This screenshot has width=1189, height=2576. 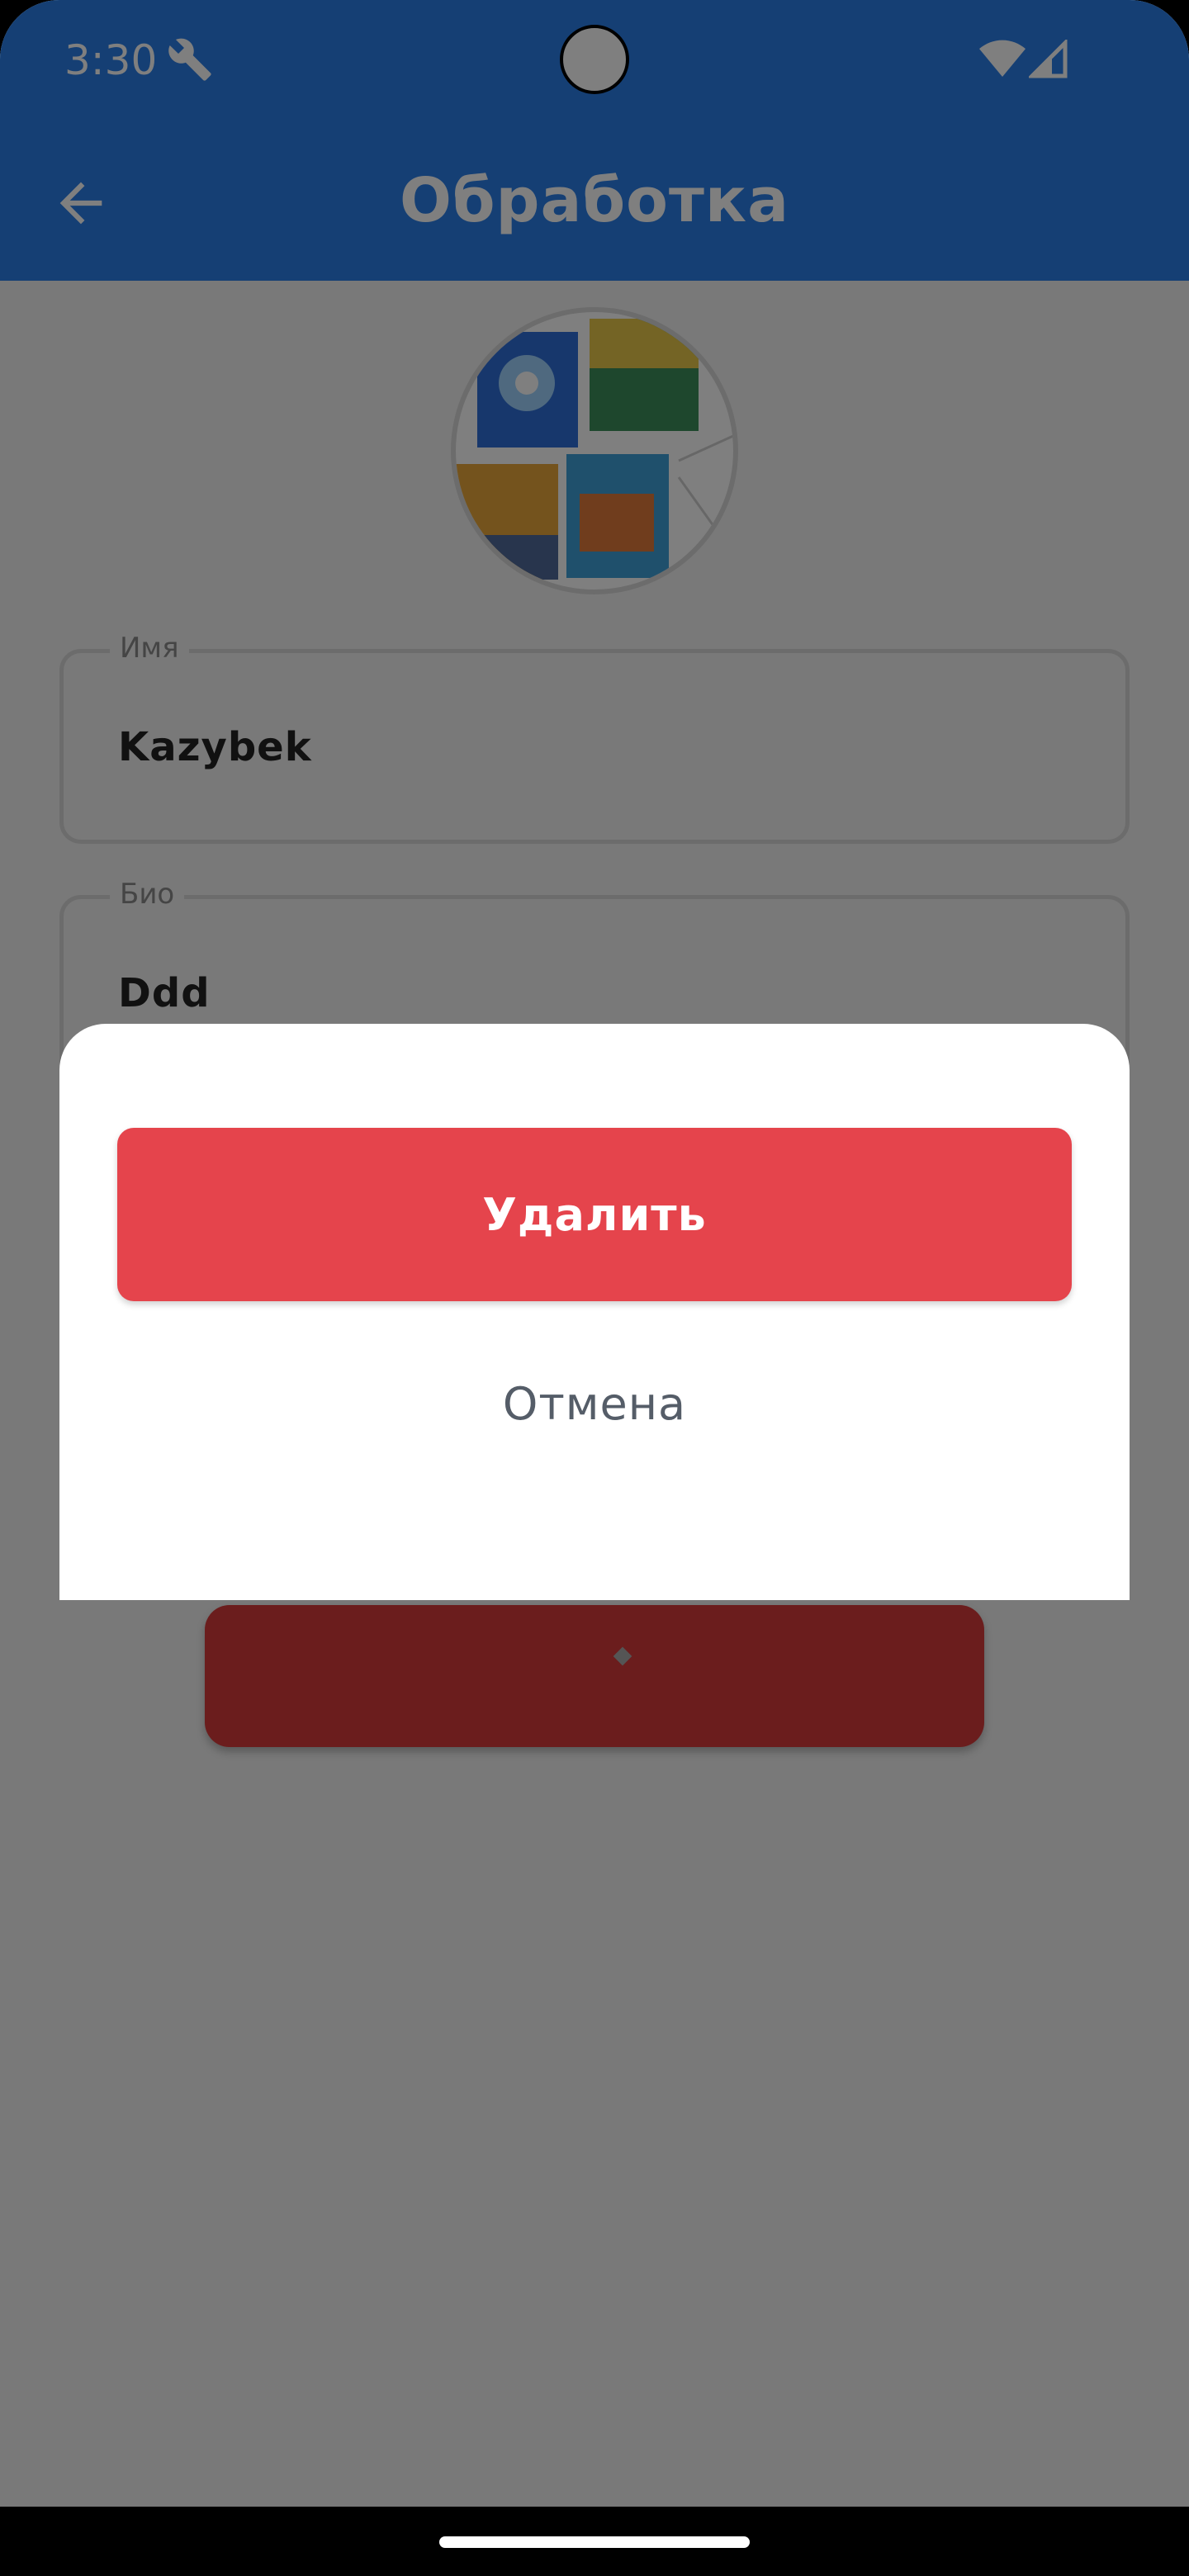 What do you see at coordinates (594, 1404) in the screenshot?
I see `cancel-button: Отмена` at bounding box center [594, 1404].